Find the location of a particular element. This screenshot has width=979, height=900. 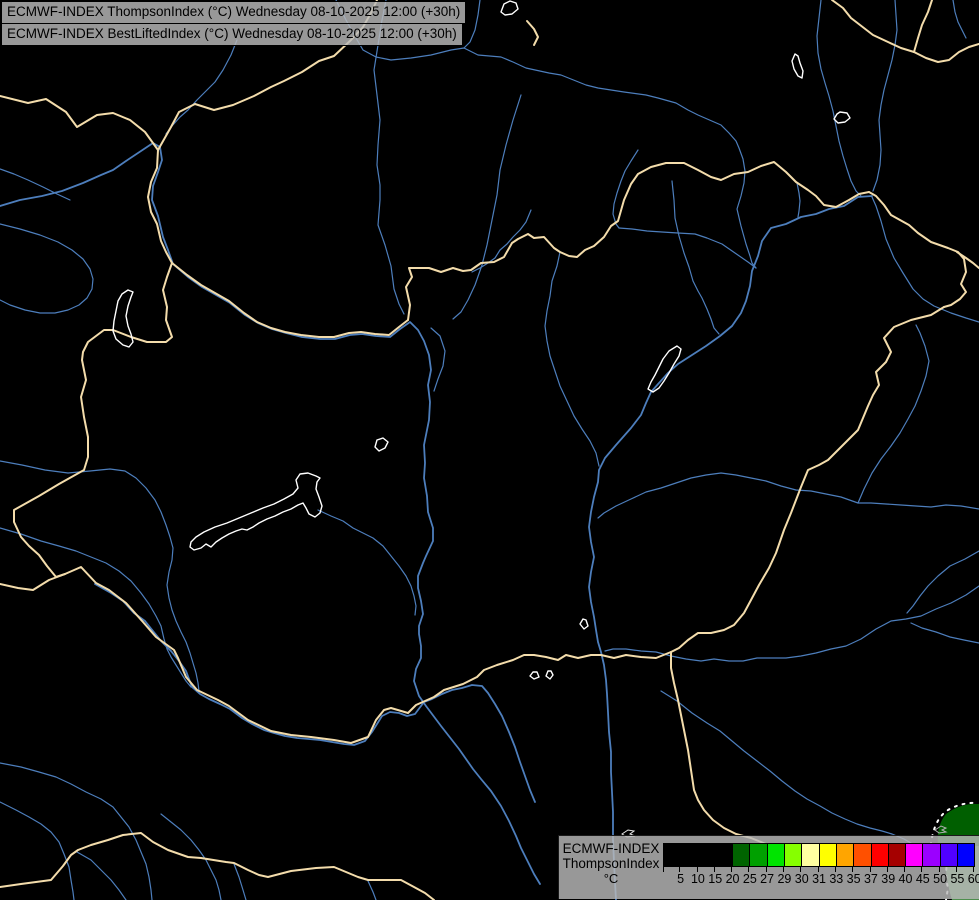

border-ro-rs is located at coordinates (718, 748).